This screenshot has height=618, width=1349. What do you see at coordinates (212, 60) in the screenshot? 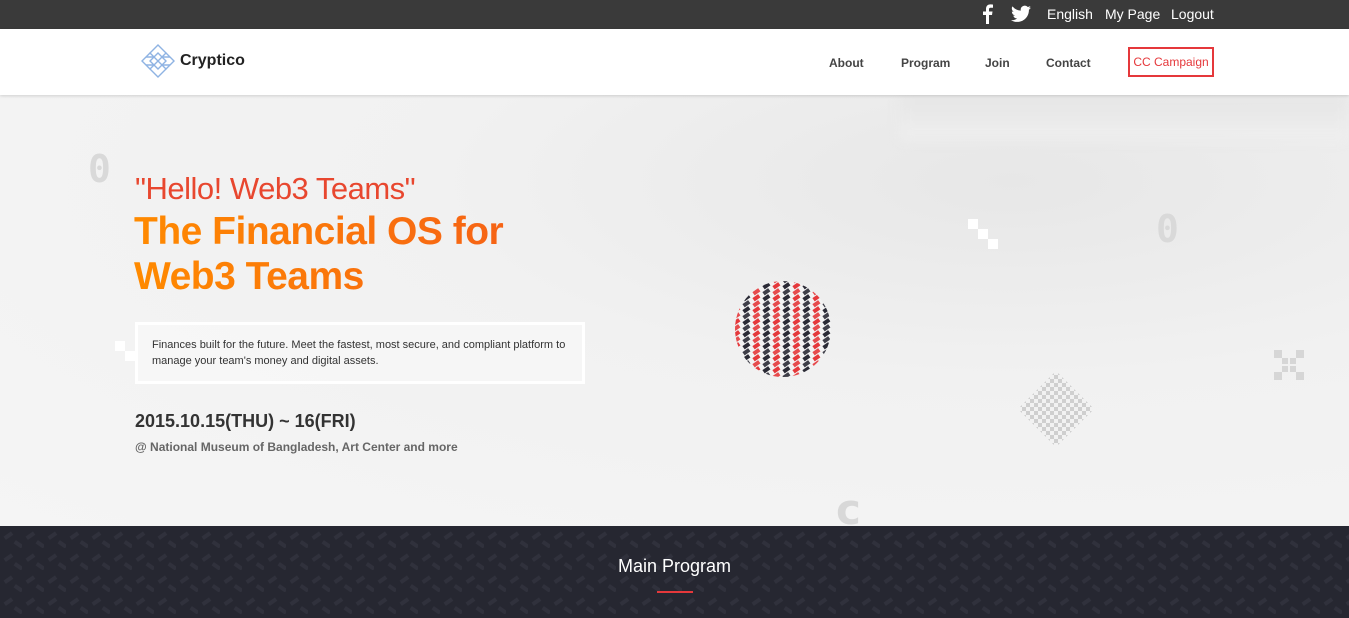
I see `logo-text: Cryptico` at bounding box center [212, 60].